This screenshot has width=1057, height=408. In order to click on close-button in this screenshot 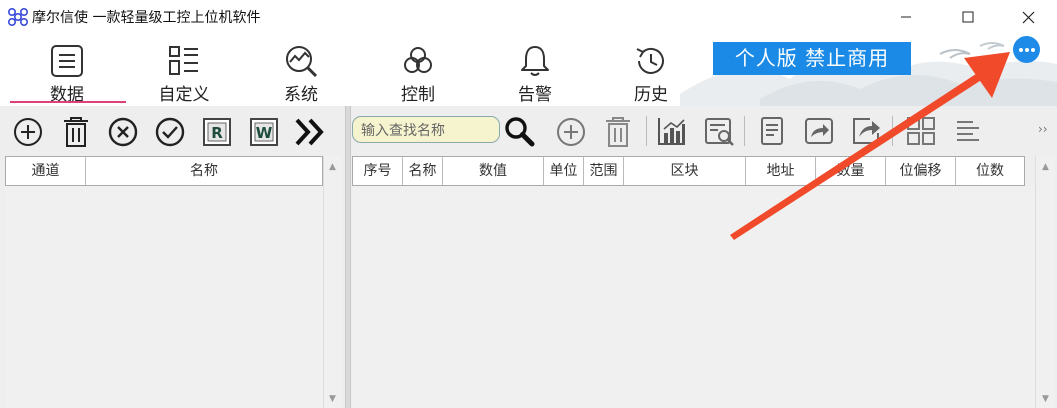, I will do `click(1028, 17)`.